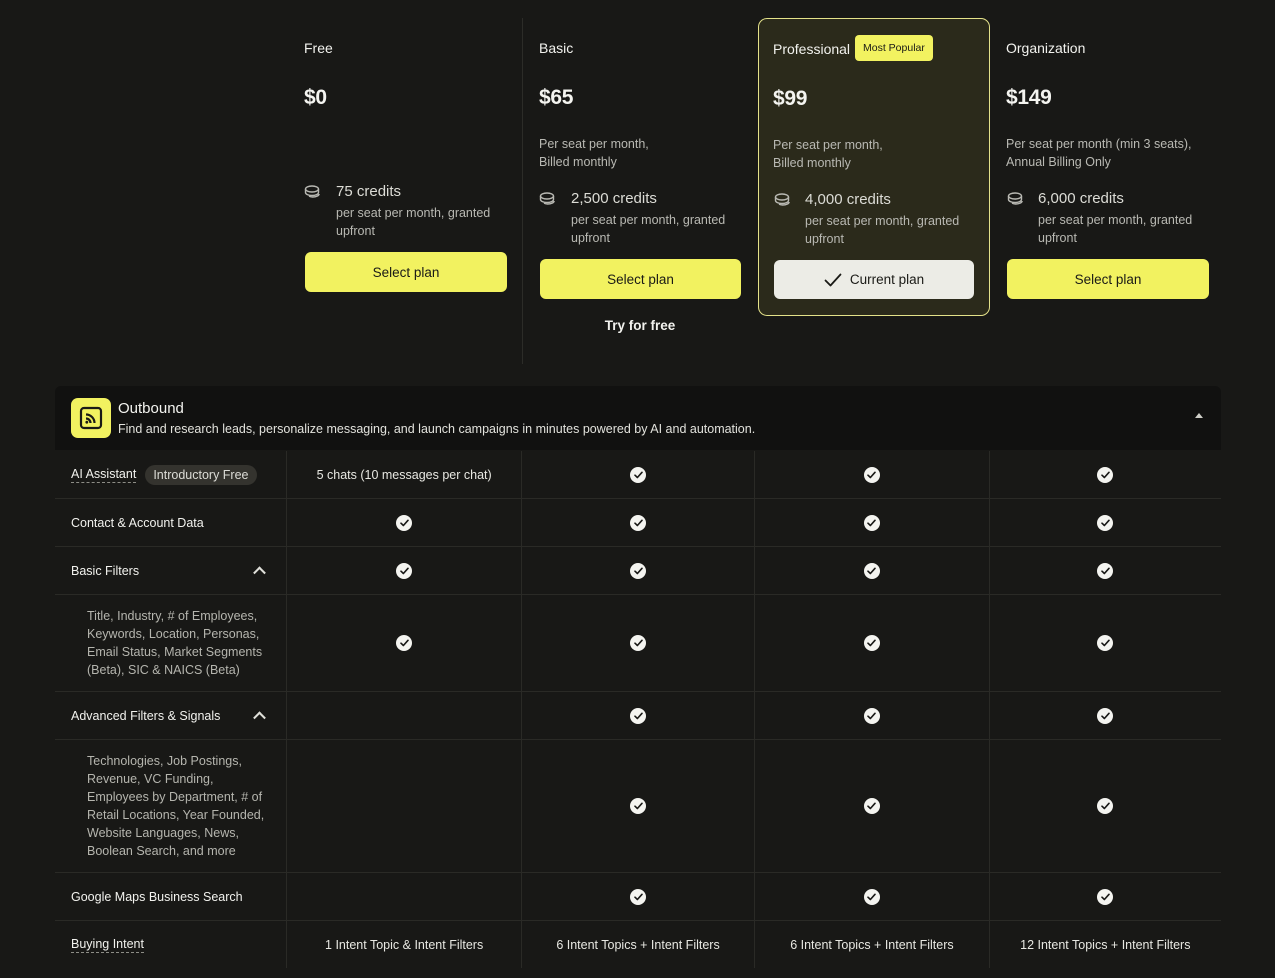  What do you see at coordinates (404, 944) in the screenshot?
I see `feature-value: 1 Intent Topic & Intent Filters` at bounding box center [404, 944].